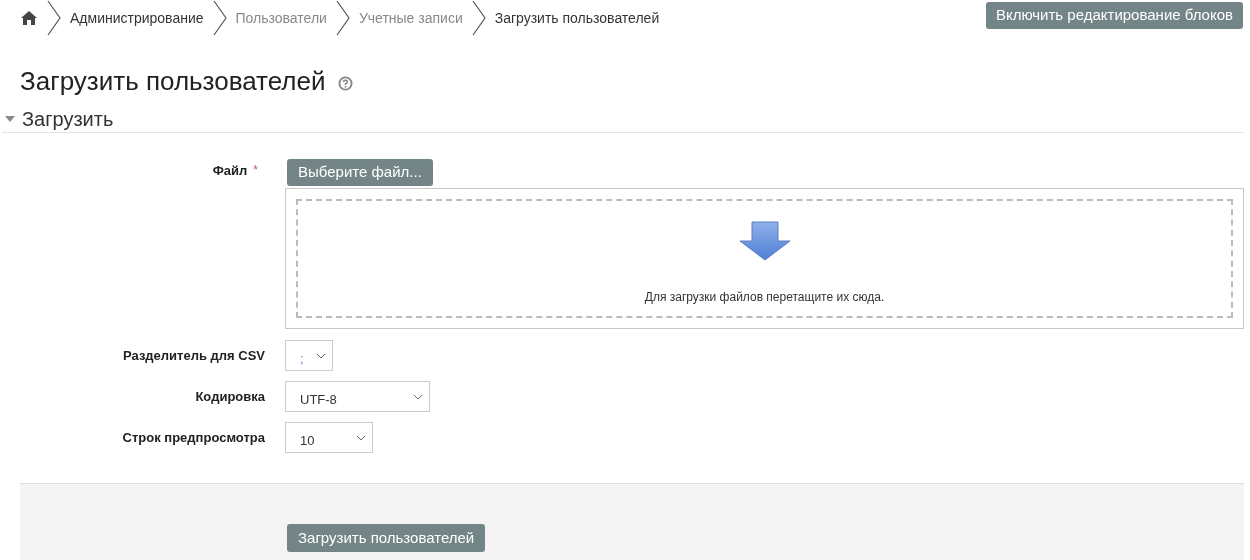 This screenshot has height=560, width=1250. I want to click on breadcrumb-link: Администрирование, so click(137, 18).